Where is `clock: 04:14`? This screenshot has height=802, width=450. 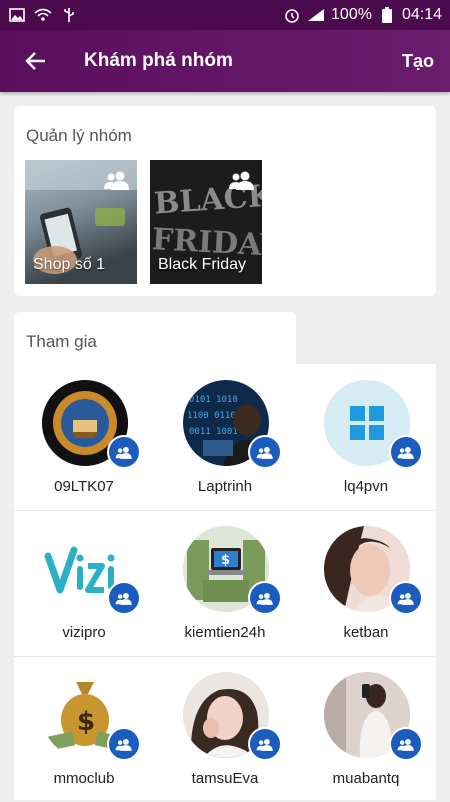
clock: 04:14 is located at coordinates (421, 14).